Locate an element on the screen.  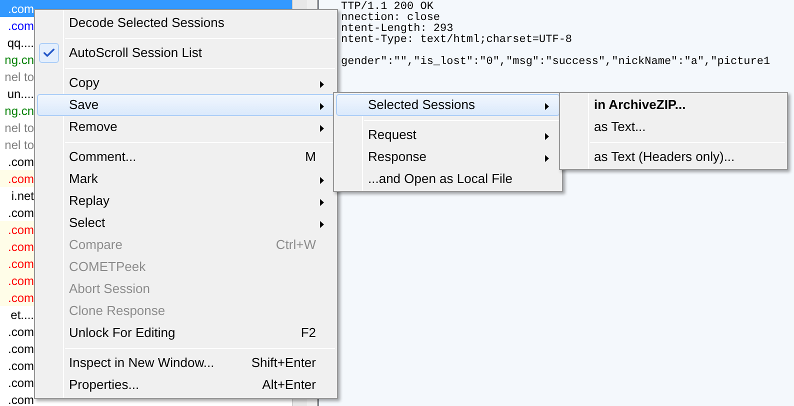
menu-item: Selected Sessions is located at coordinates (448, 105).